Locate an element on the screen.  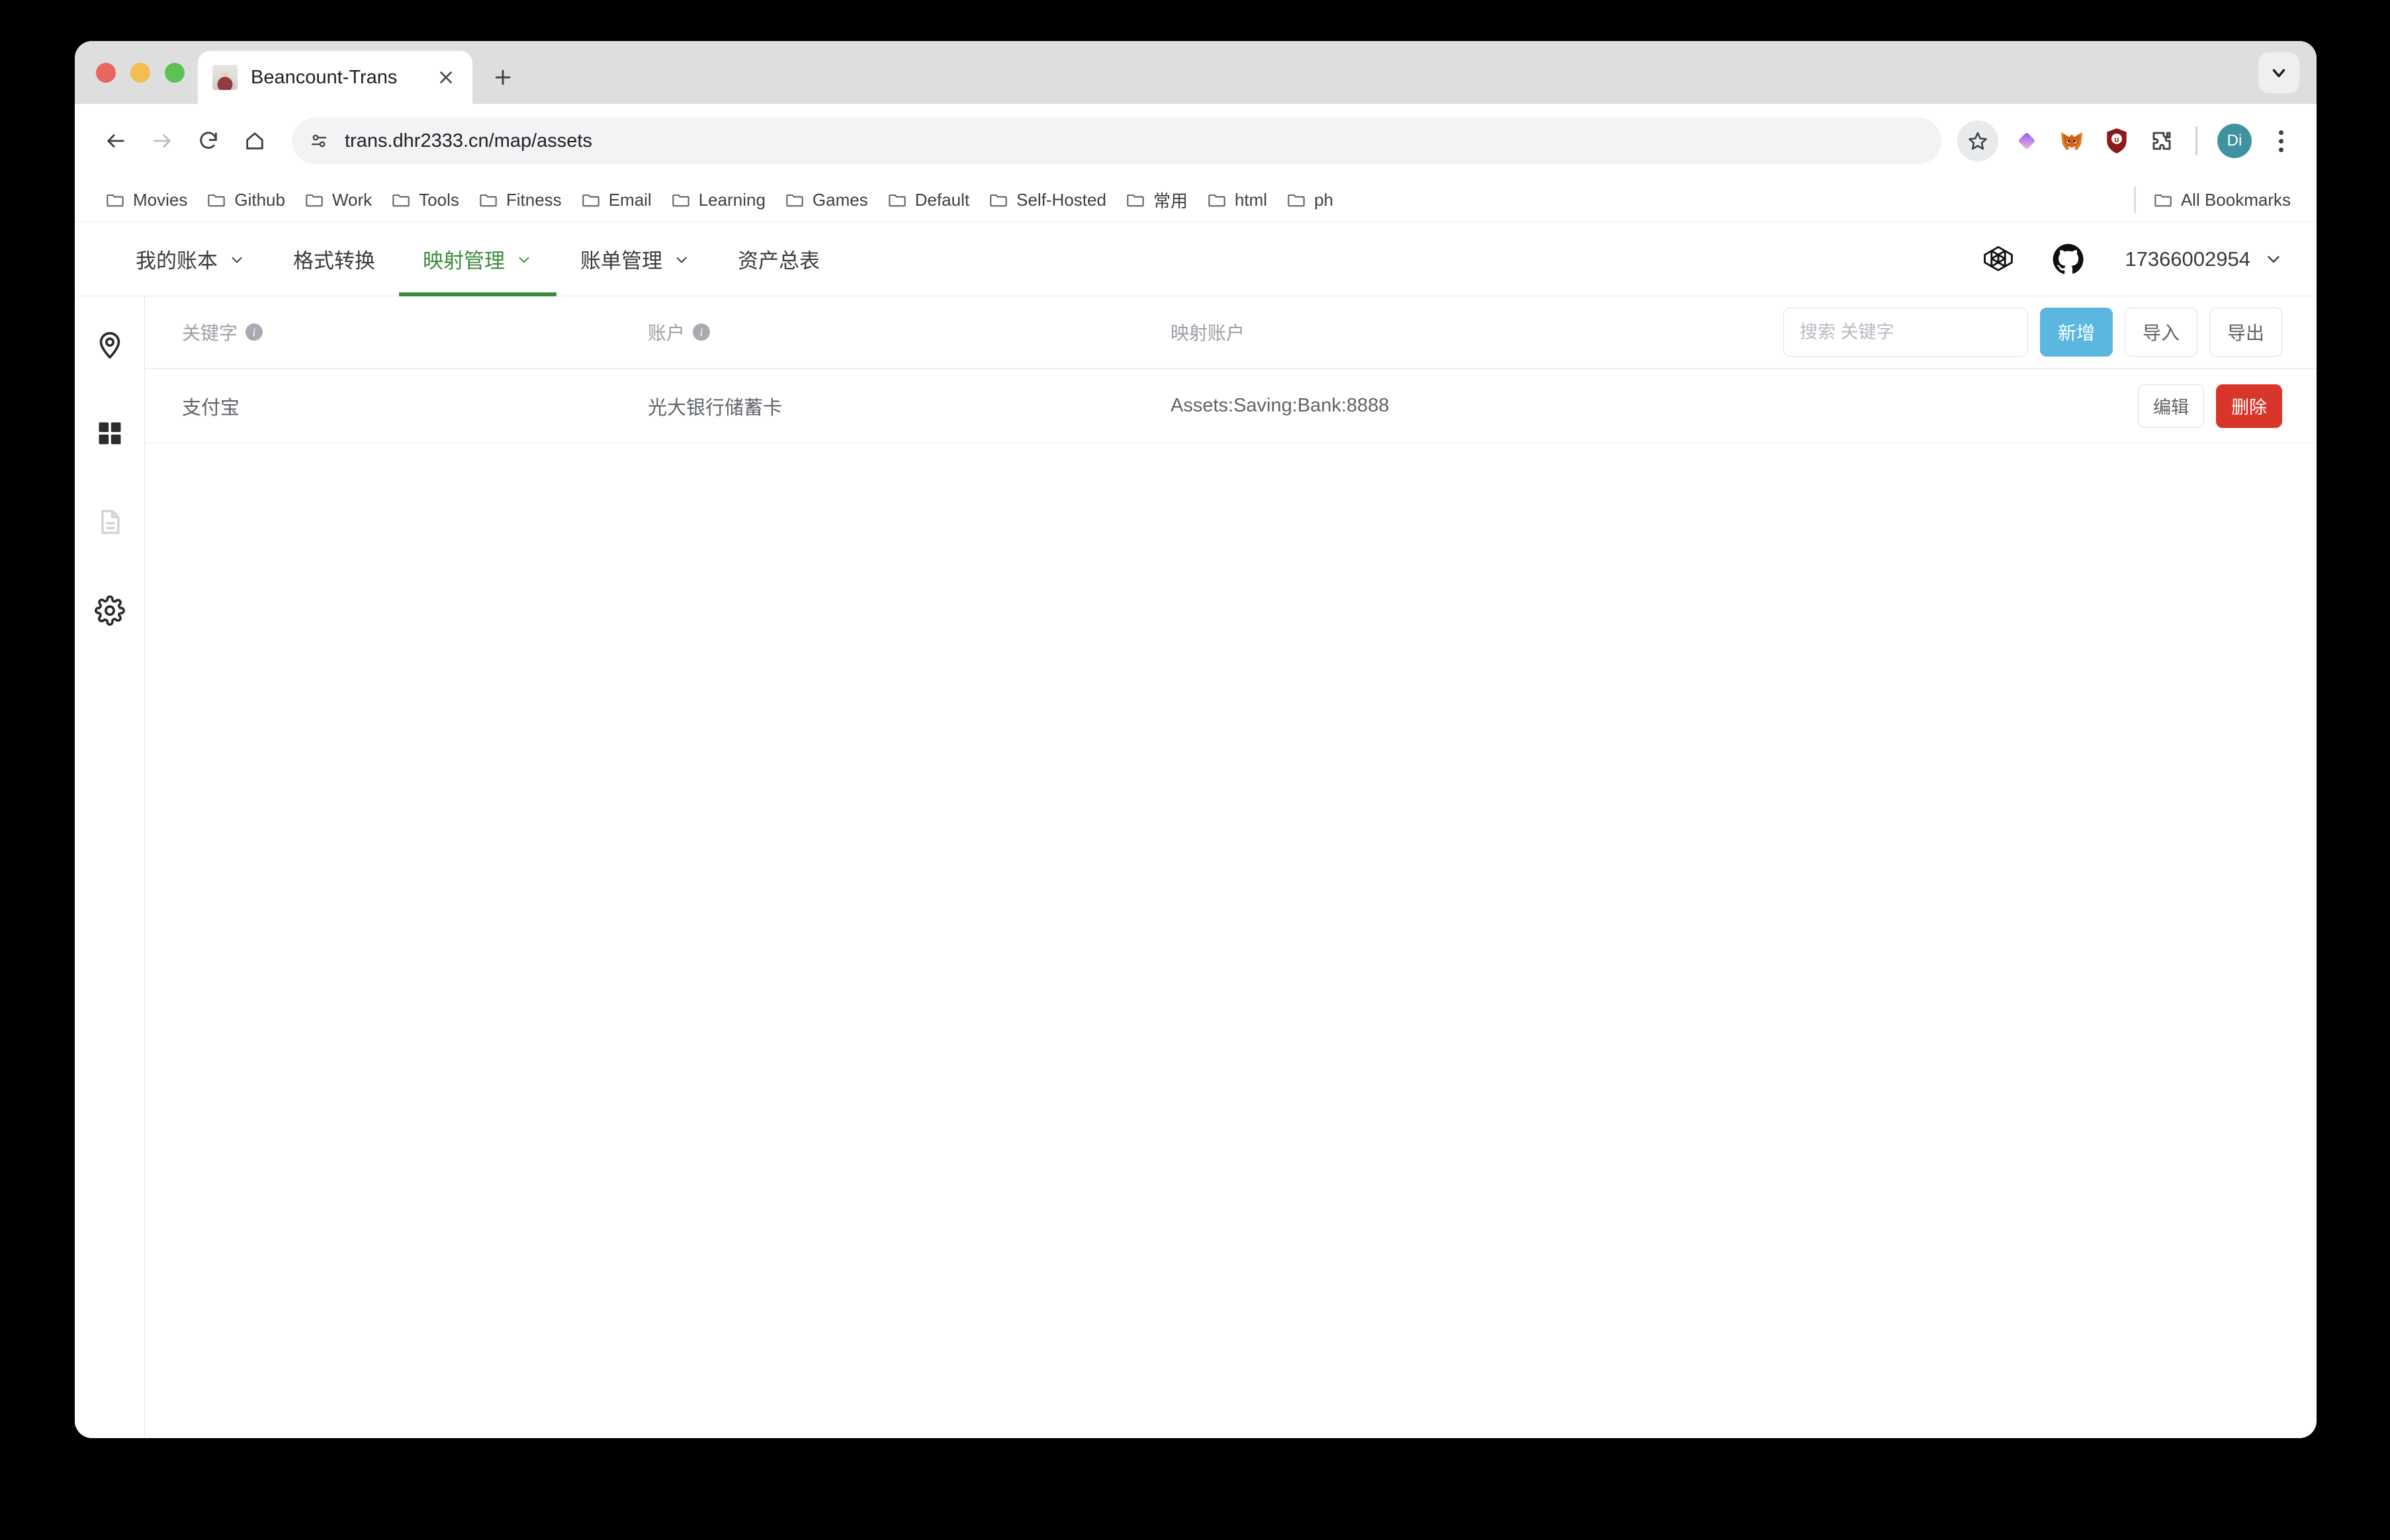
nav-item-label: 资产总表 is located at coordinates (779, 261).